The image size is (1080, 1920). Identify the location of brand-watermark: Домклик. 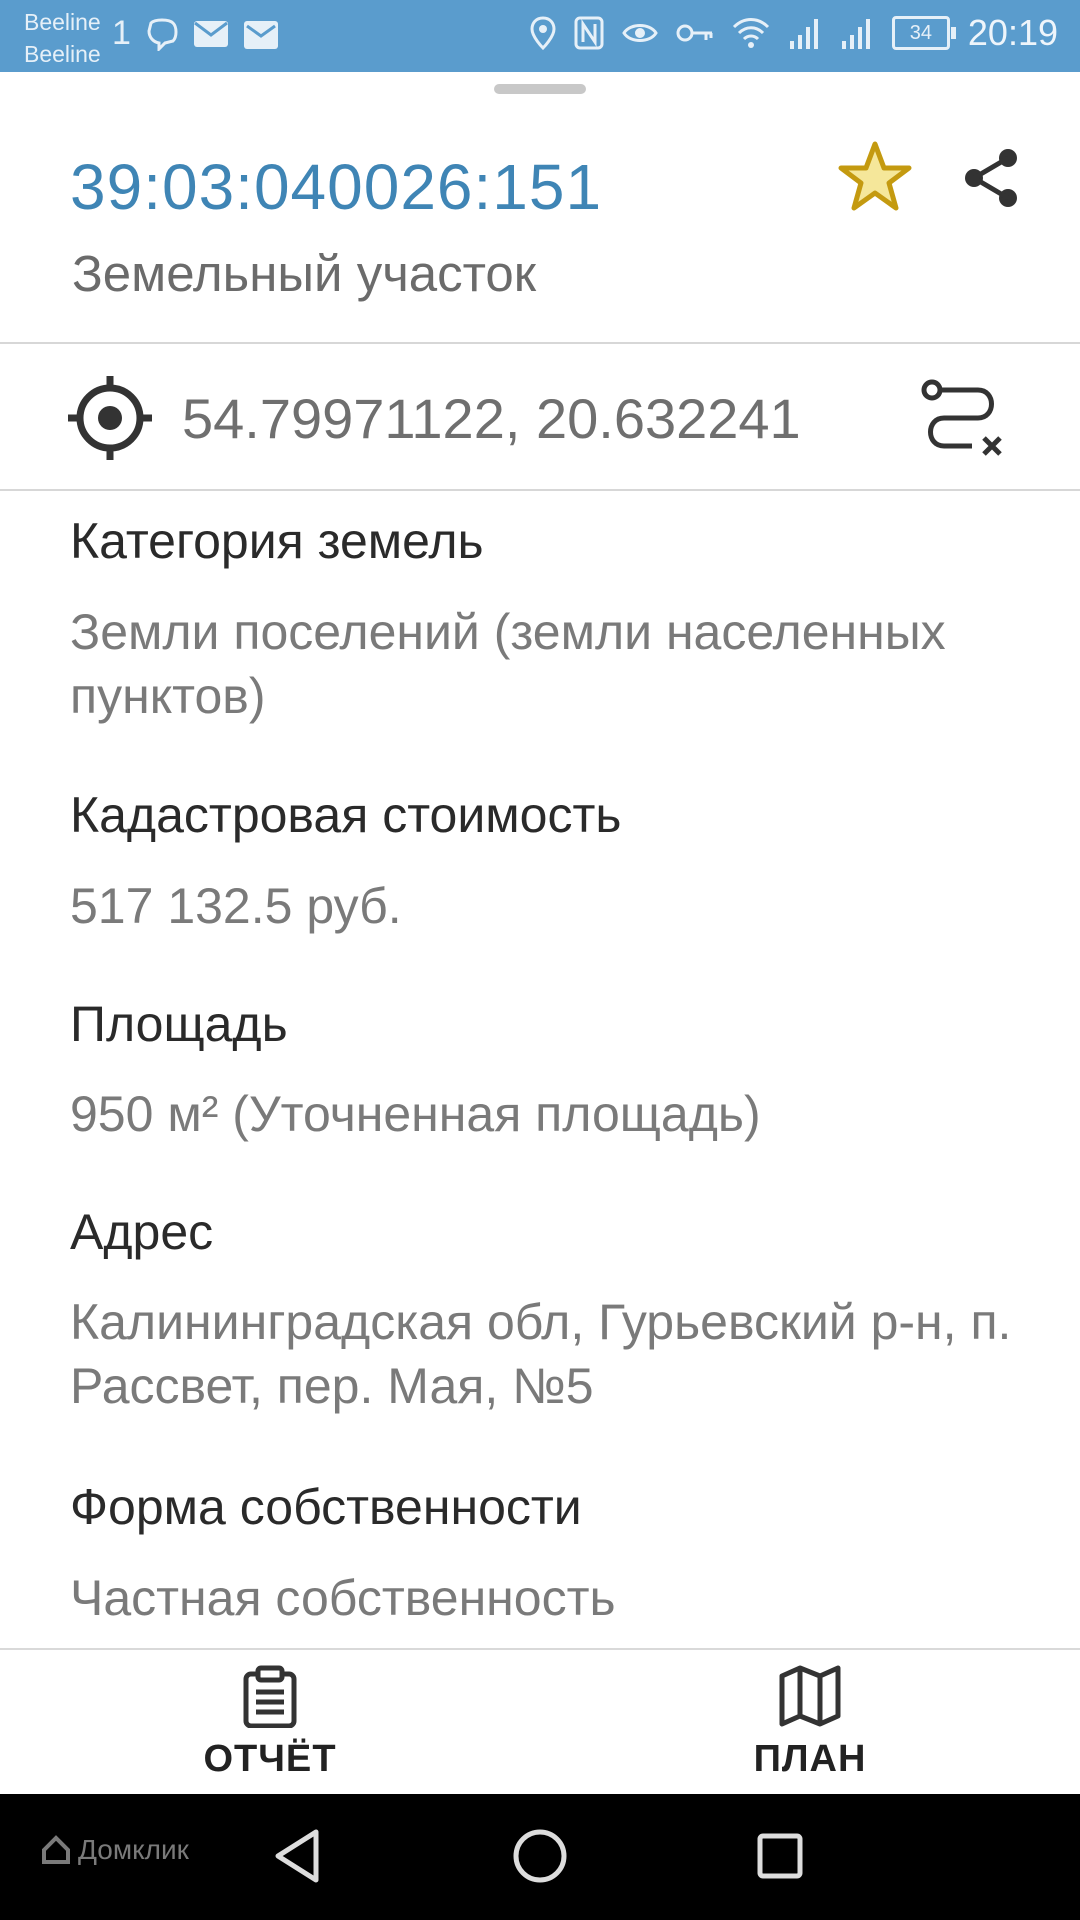
(114, 1850).